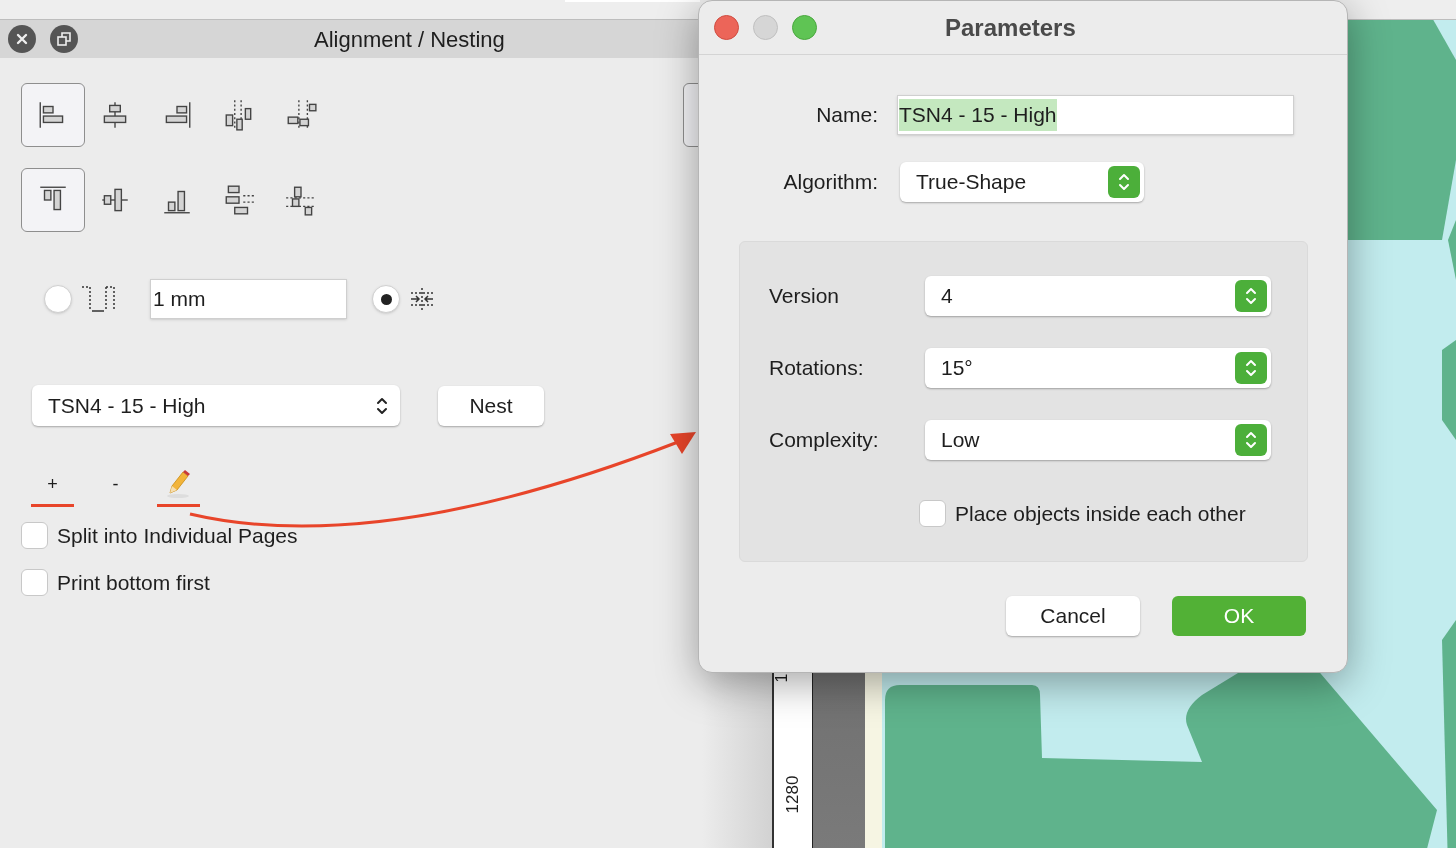 The width and height of the screenshot is (1456, 848). What do you see at coordinates (115, 485) in the screenshot?
I see `list-button: -` at bounding box center [115, 485].